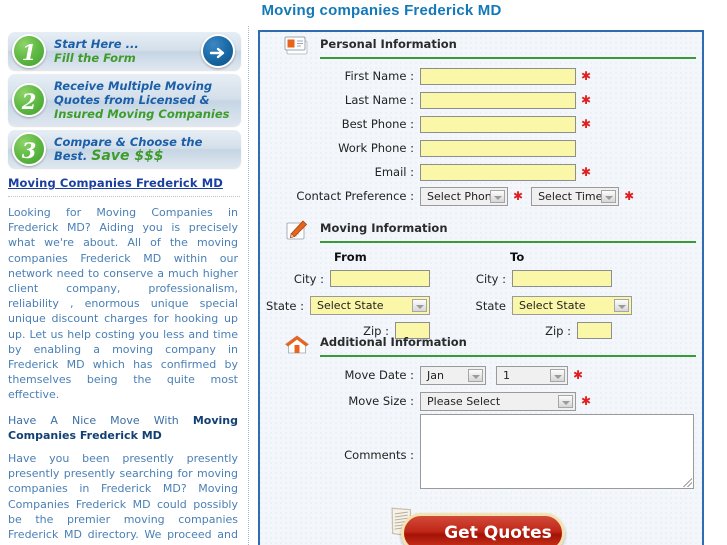  What do you see at coordinates (29, 51) in the screenshot?
I see `step-number-badge-1: 1` at bounding box center [29, 51].